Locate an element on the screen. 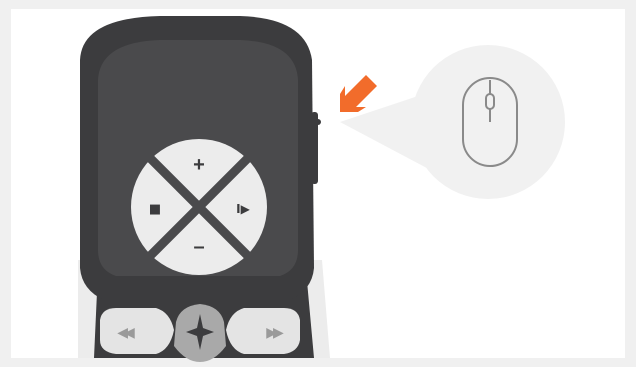 This screenshot has height=367, width=636. fast-forward-button: ▶▶ is located at coordinates (263, 331).